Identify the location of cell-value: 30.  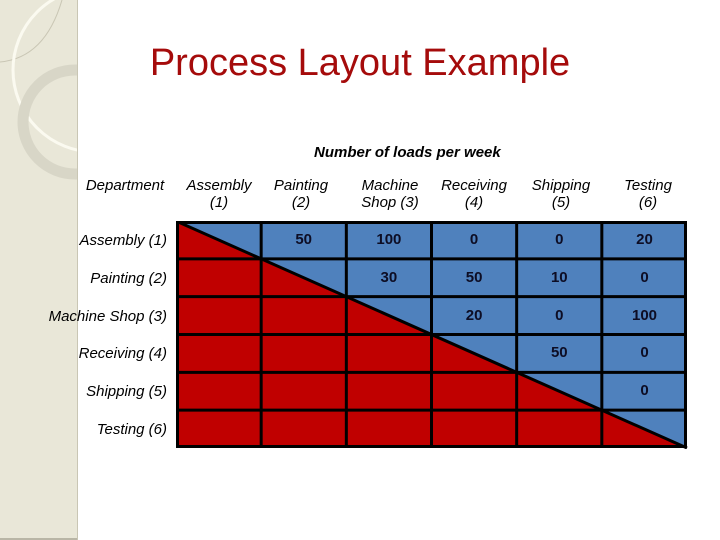
(389, 277).